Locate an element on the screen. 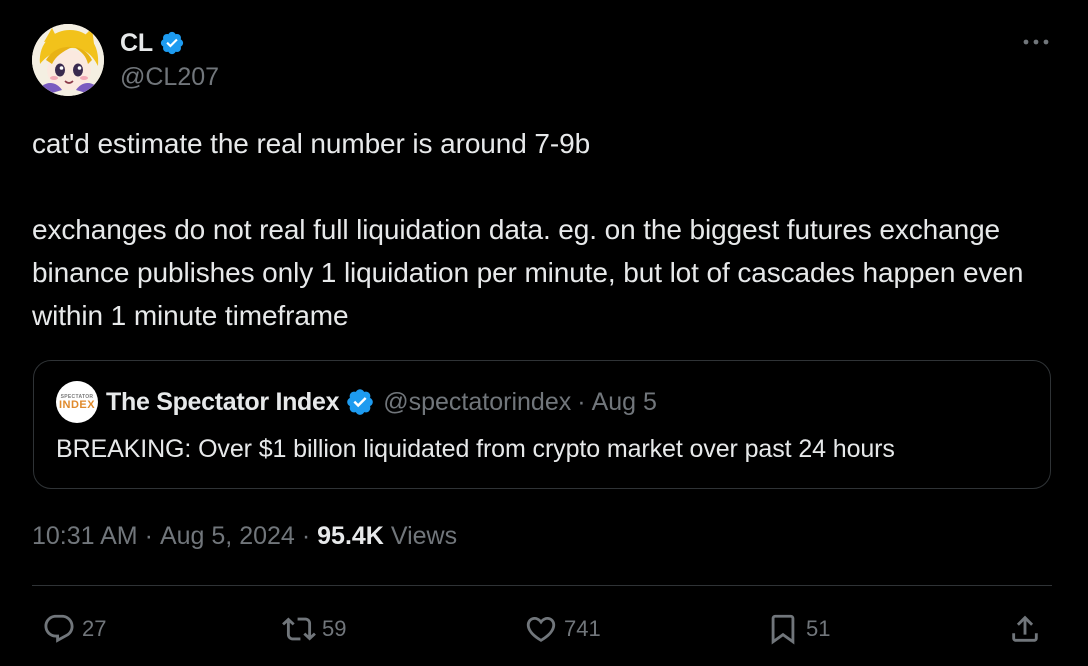 The width and height of the screenshot is (1088, 666). repost-button: 59 is located at coordinates (314, 629).